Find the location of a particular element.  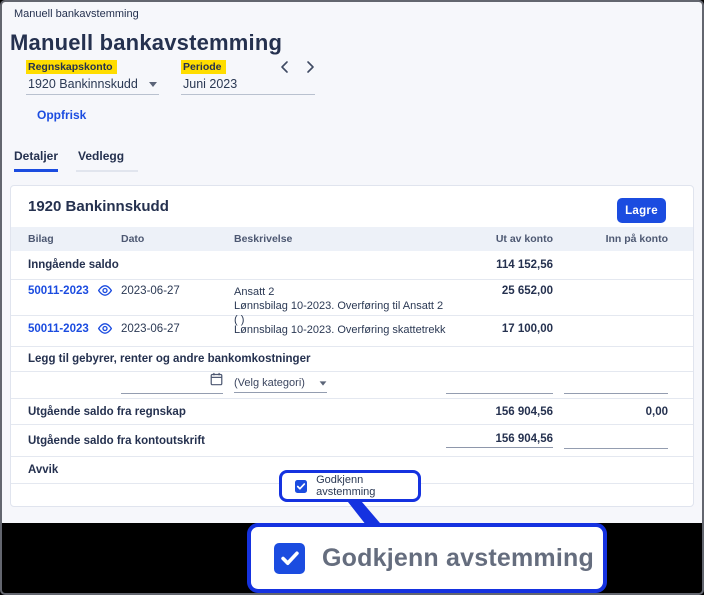

approve-checkbox is located at coordinates (301, 486).